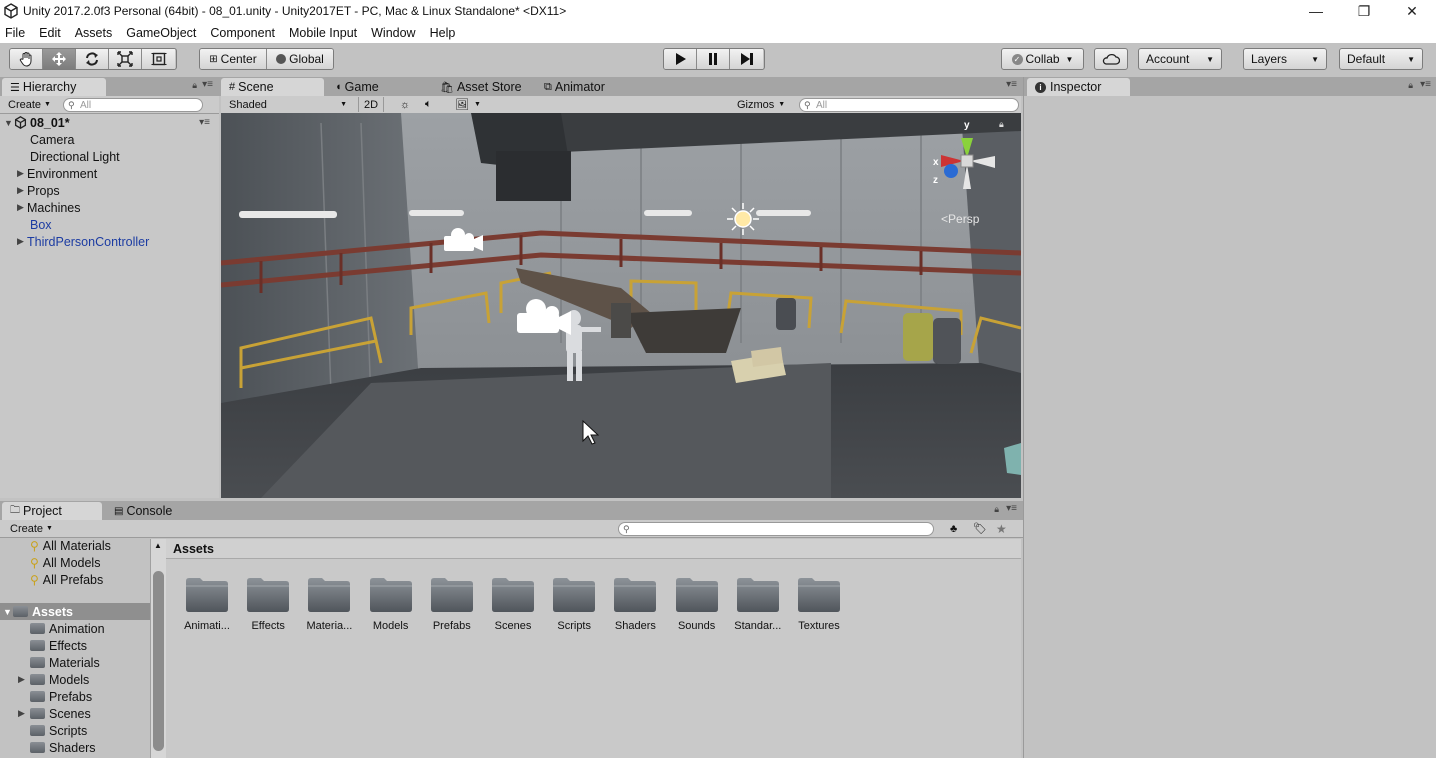 The image size is (1436, 758). Describe the element at coordinates (1078, 87) in the screenshot. I see `tab-inspector: i Inspector` at that location.